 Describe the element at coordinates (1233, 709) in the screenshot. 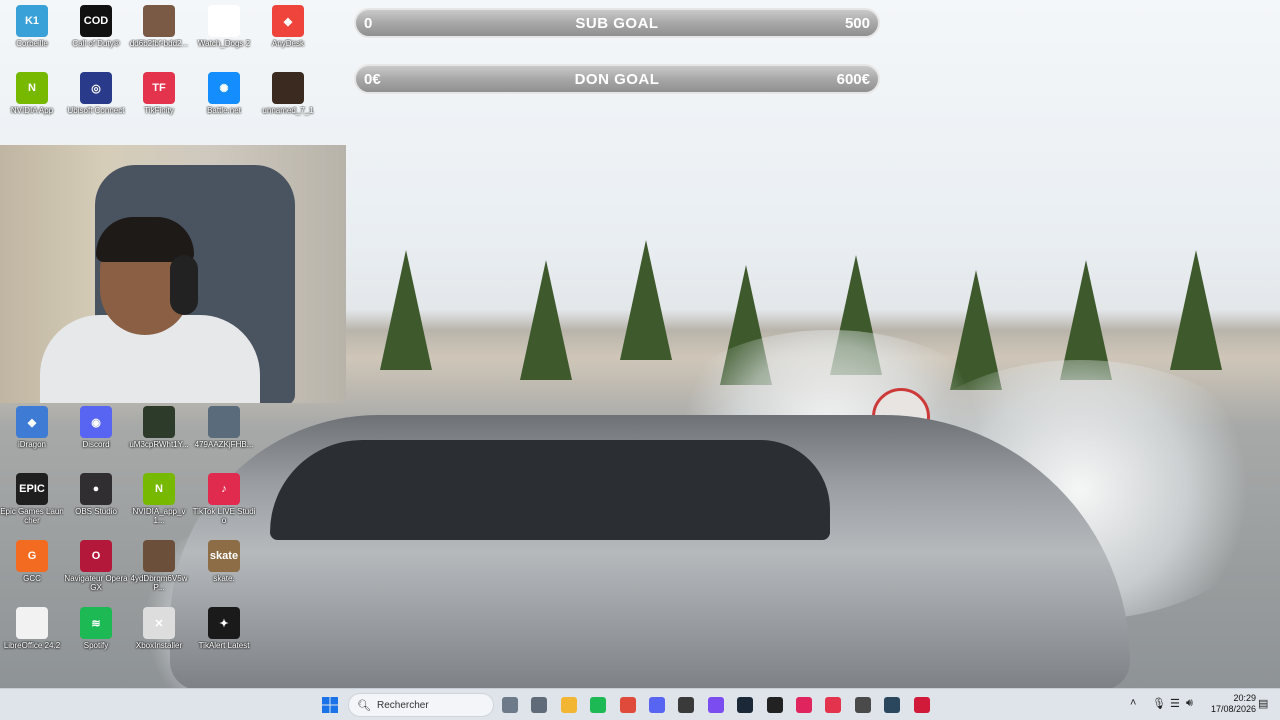

I see `clock-date: 17/08/2026` at that location.